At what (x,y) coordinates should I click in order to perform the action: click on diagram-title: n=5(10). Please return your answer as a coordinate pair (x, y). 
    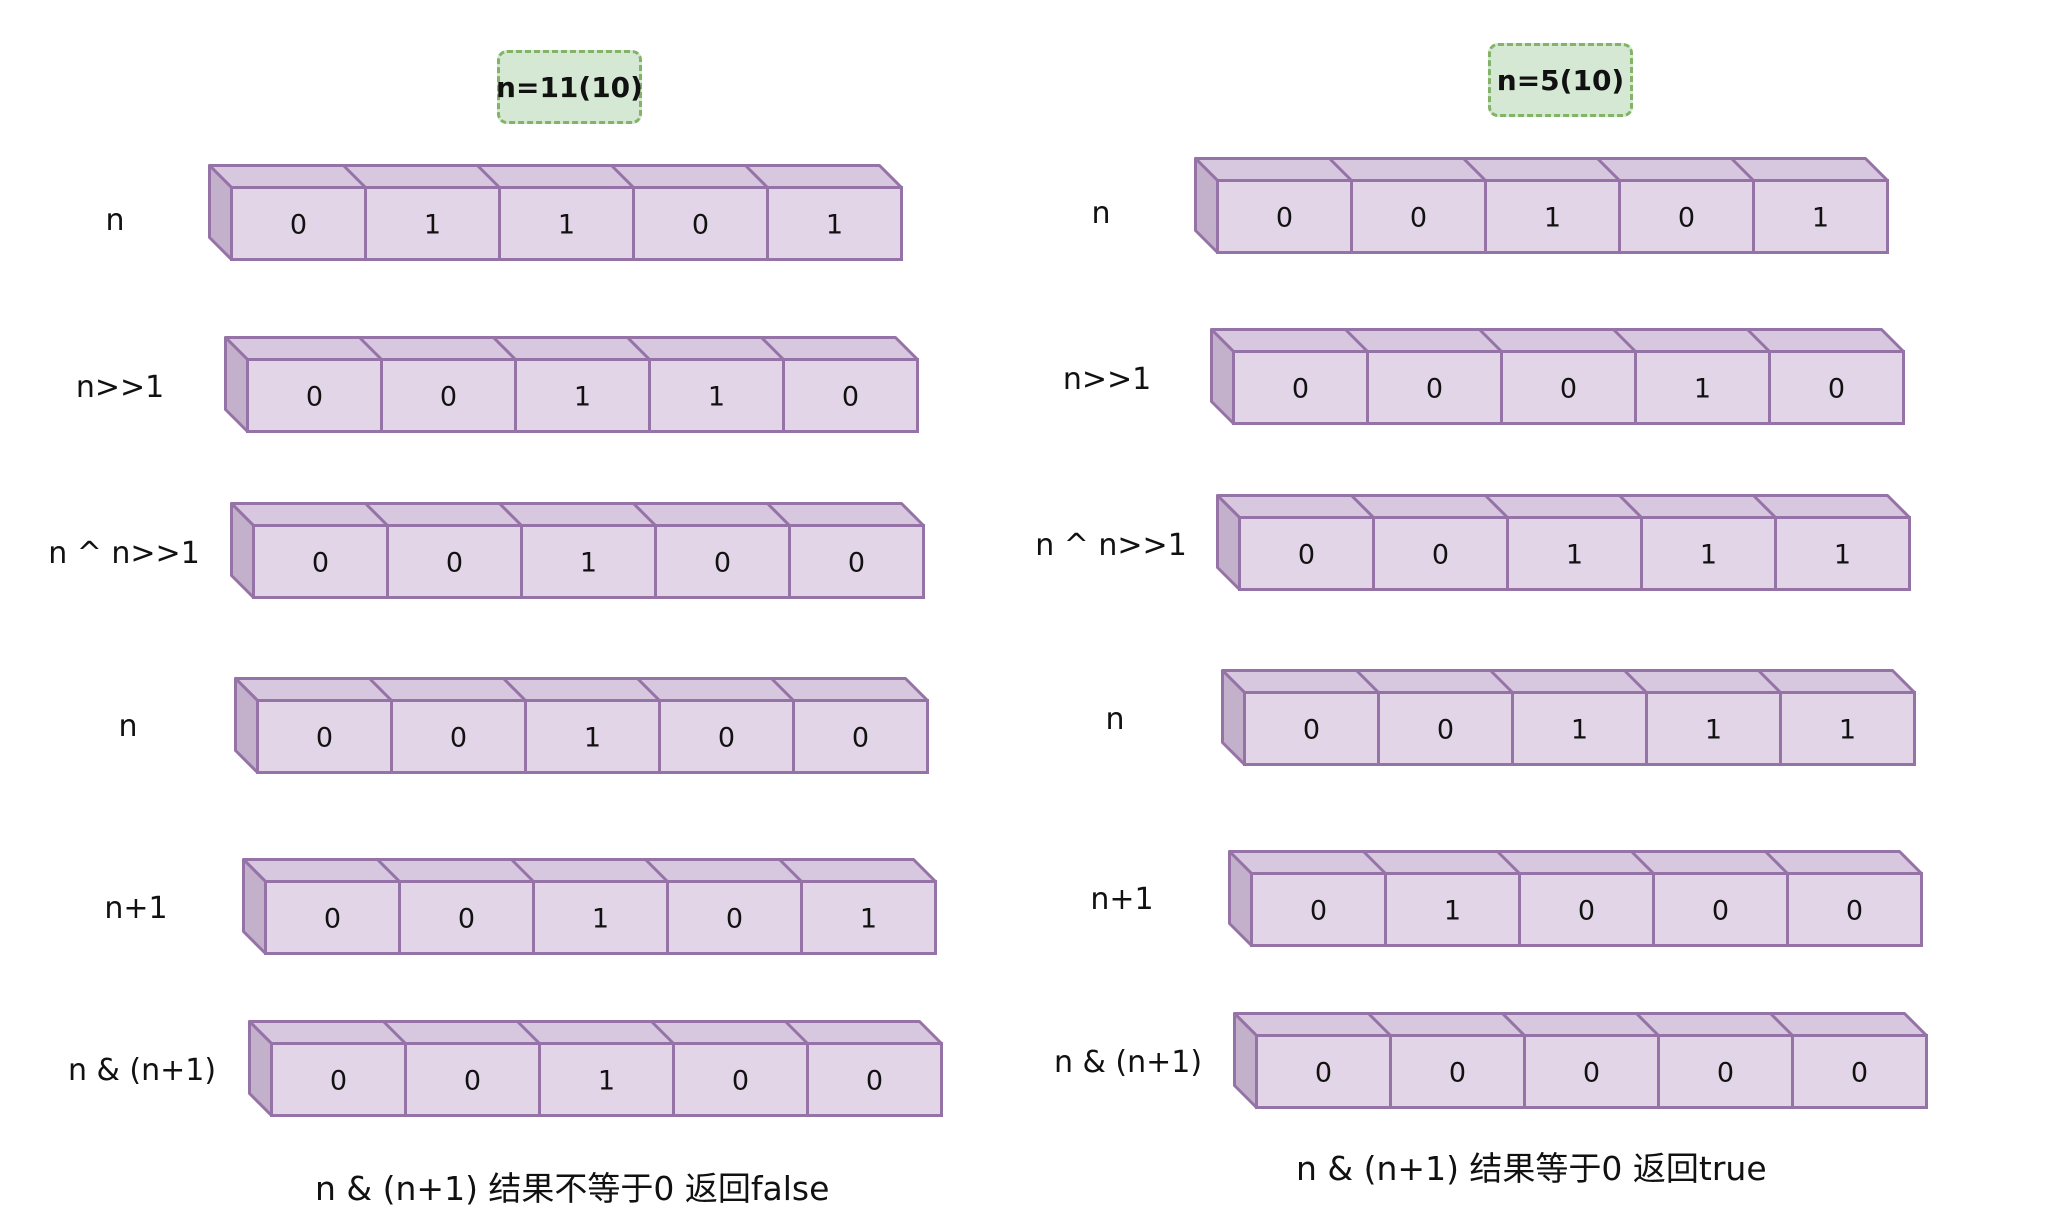
    Looking at the image, I should click on (1560, 80).